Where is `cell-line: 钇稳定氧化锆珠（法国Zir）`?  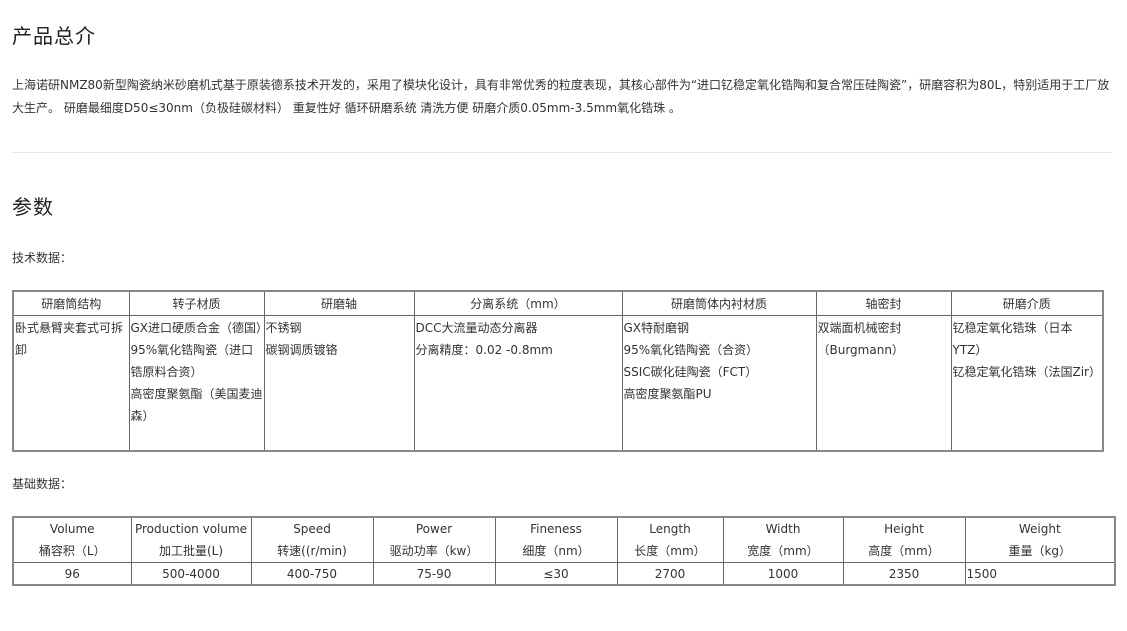 cell-line: 钇稳定氧化锆珠（法国Zir） is located at coordinates (1027, 372).